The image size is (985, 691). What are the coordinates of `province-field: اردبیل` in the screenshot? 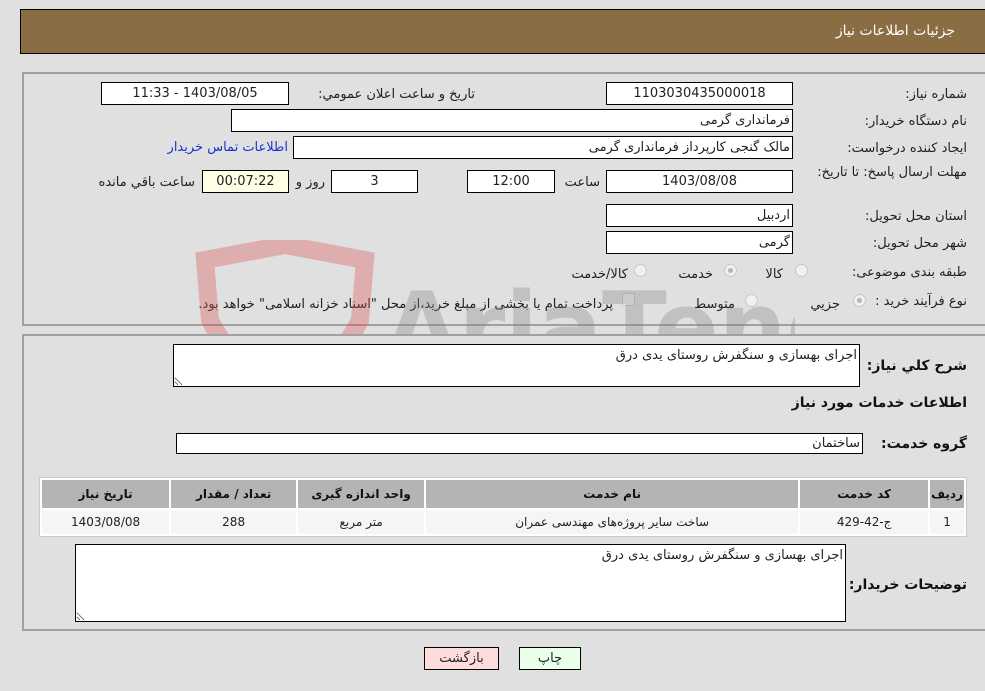 It's located at (699, 215).